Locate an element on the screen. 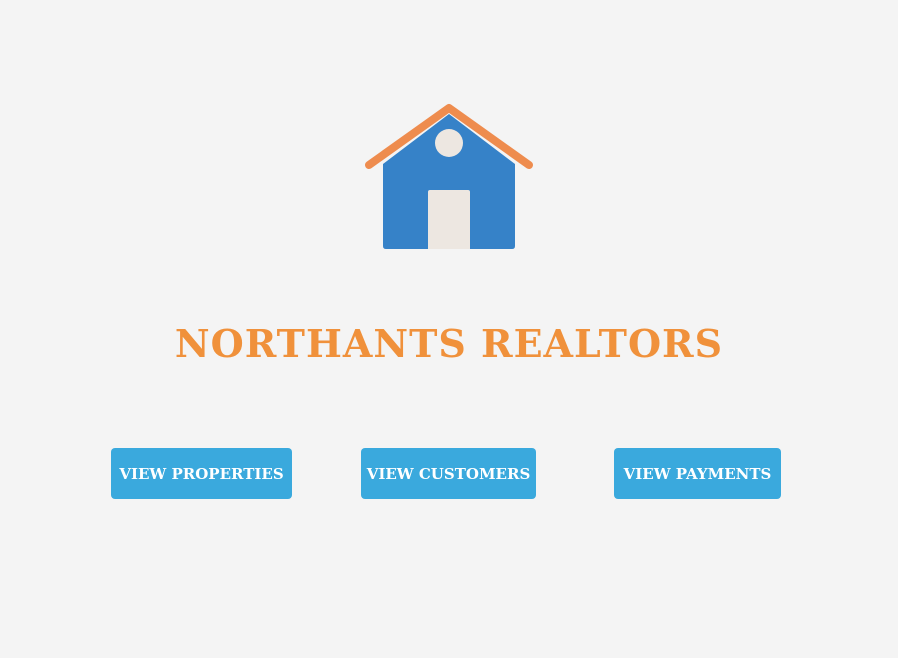  view-payments-button: VIEW PAYMENTS is located at coordinates (697, 473).